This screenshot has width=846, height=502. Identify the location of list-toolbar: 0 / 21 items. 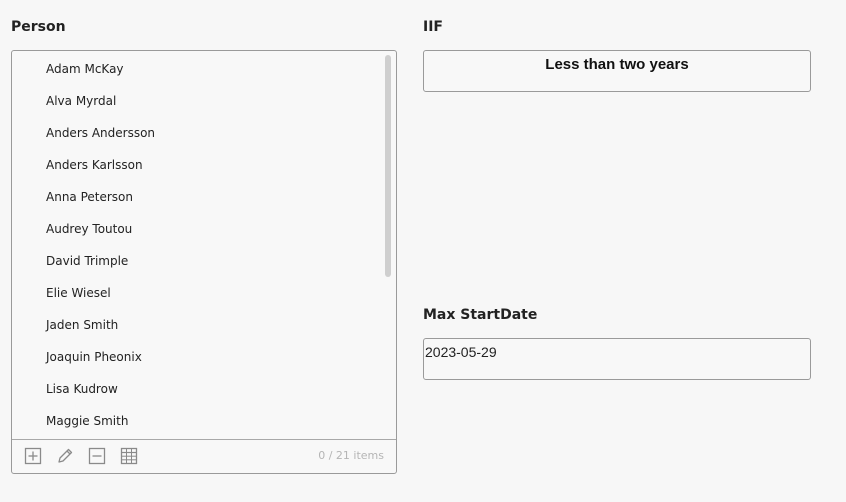
(204, 456).